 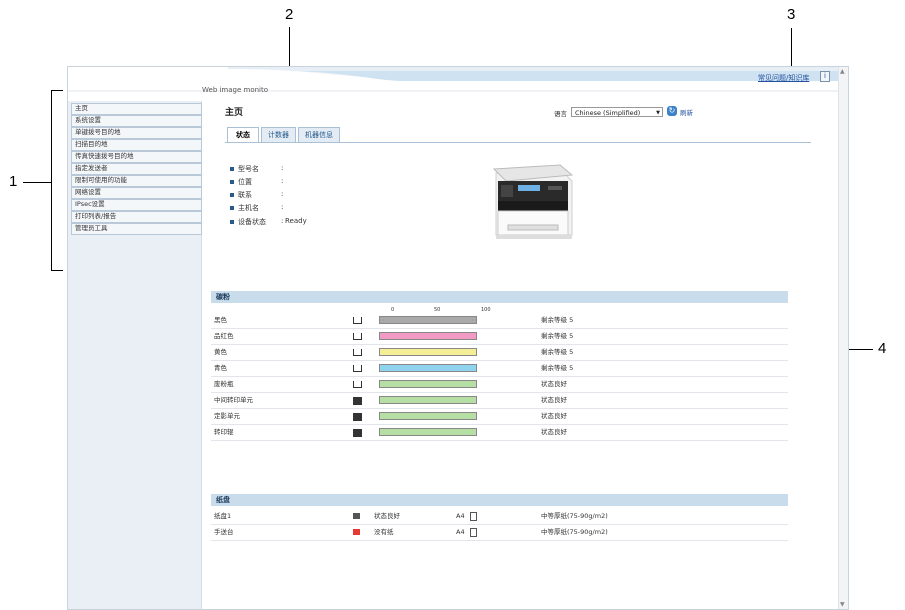 I want to click on callout-1-bracket, so click(x=51, y=180).